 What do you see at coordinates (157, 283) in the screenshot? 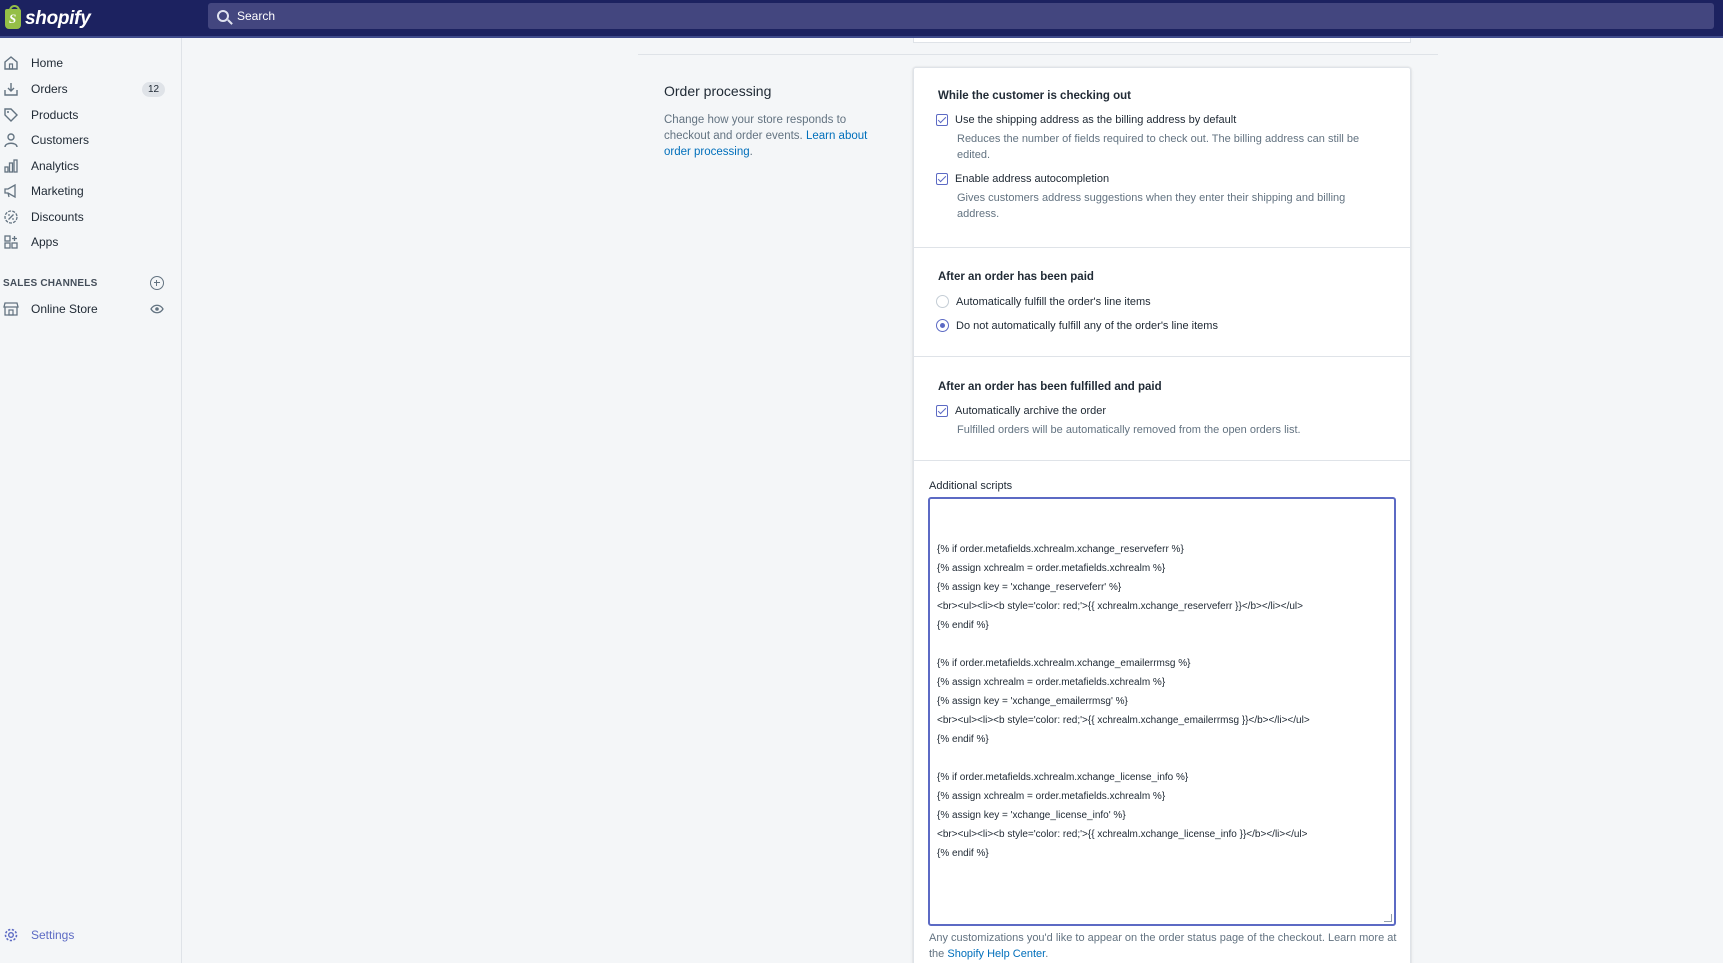
I see `add-sales-channel-icon` at bounding box center [157, 283].